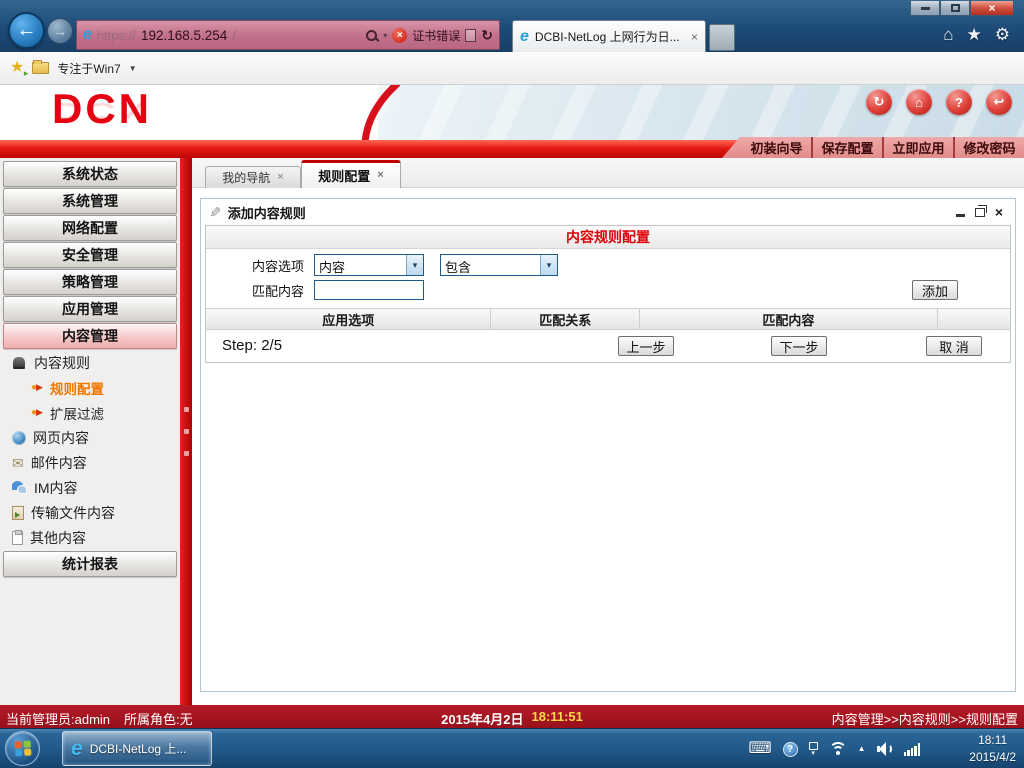 This screenshot has height=768, width=1024. I want to click on chevron-down-icon: ▾, so click(548, 265).